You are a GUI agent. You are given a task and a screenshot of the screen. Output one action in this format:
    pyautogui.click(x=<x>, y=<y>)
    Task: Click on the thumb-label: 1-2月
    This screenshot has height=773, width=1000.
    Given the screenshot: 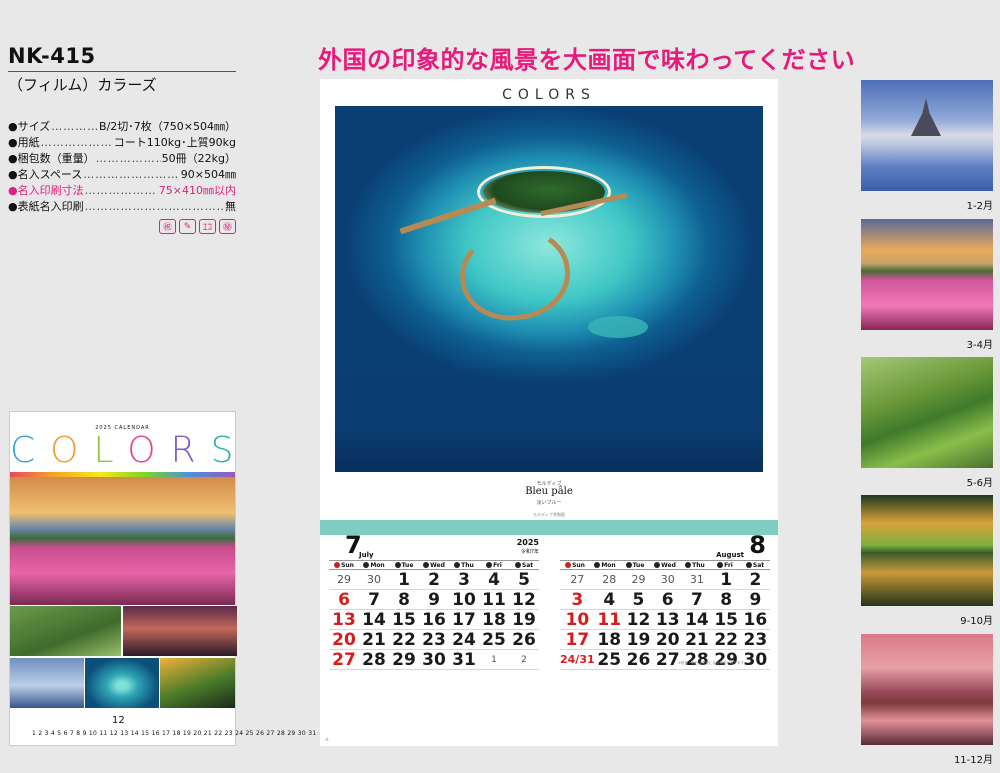 What is the action you would take?
    pyautogui.click(x=979, y=206)
    